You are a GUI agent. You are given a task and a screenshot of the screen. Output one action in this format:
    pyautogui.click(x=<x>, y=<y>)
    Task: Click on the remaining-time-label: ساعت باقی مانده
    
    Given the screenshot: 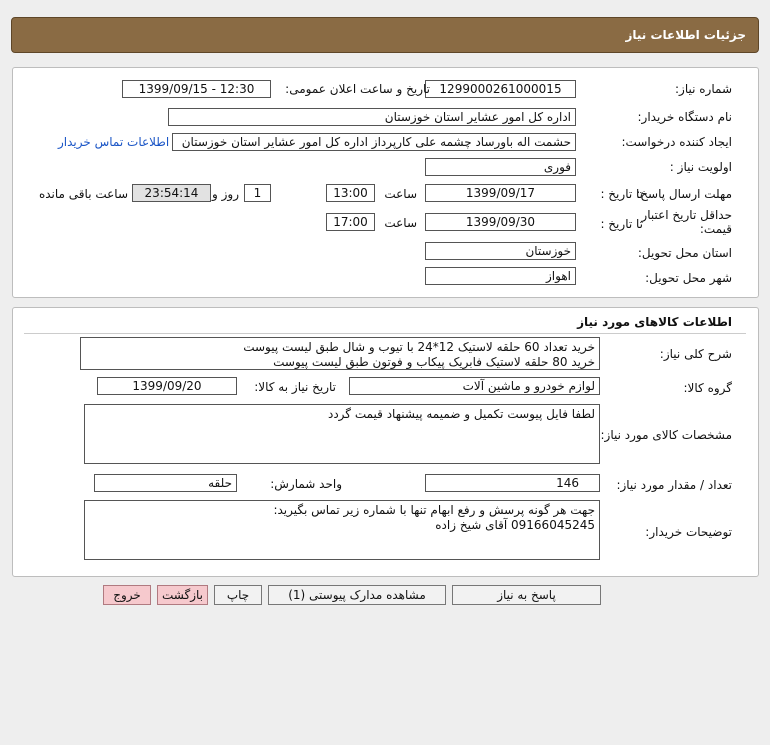 What is the action you would take?
    pyautogui.click(x=83, y=194)
    